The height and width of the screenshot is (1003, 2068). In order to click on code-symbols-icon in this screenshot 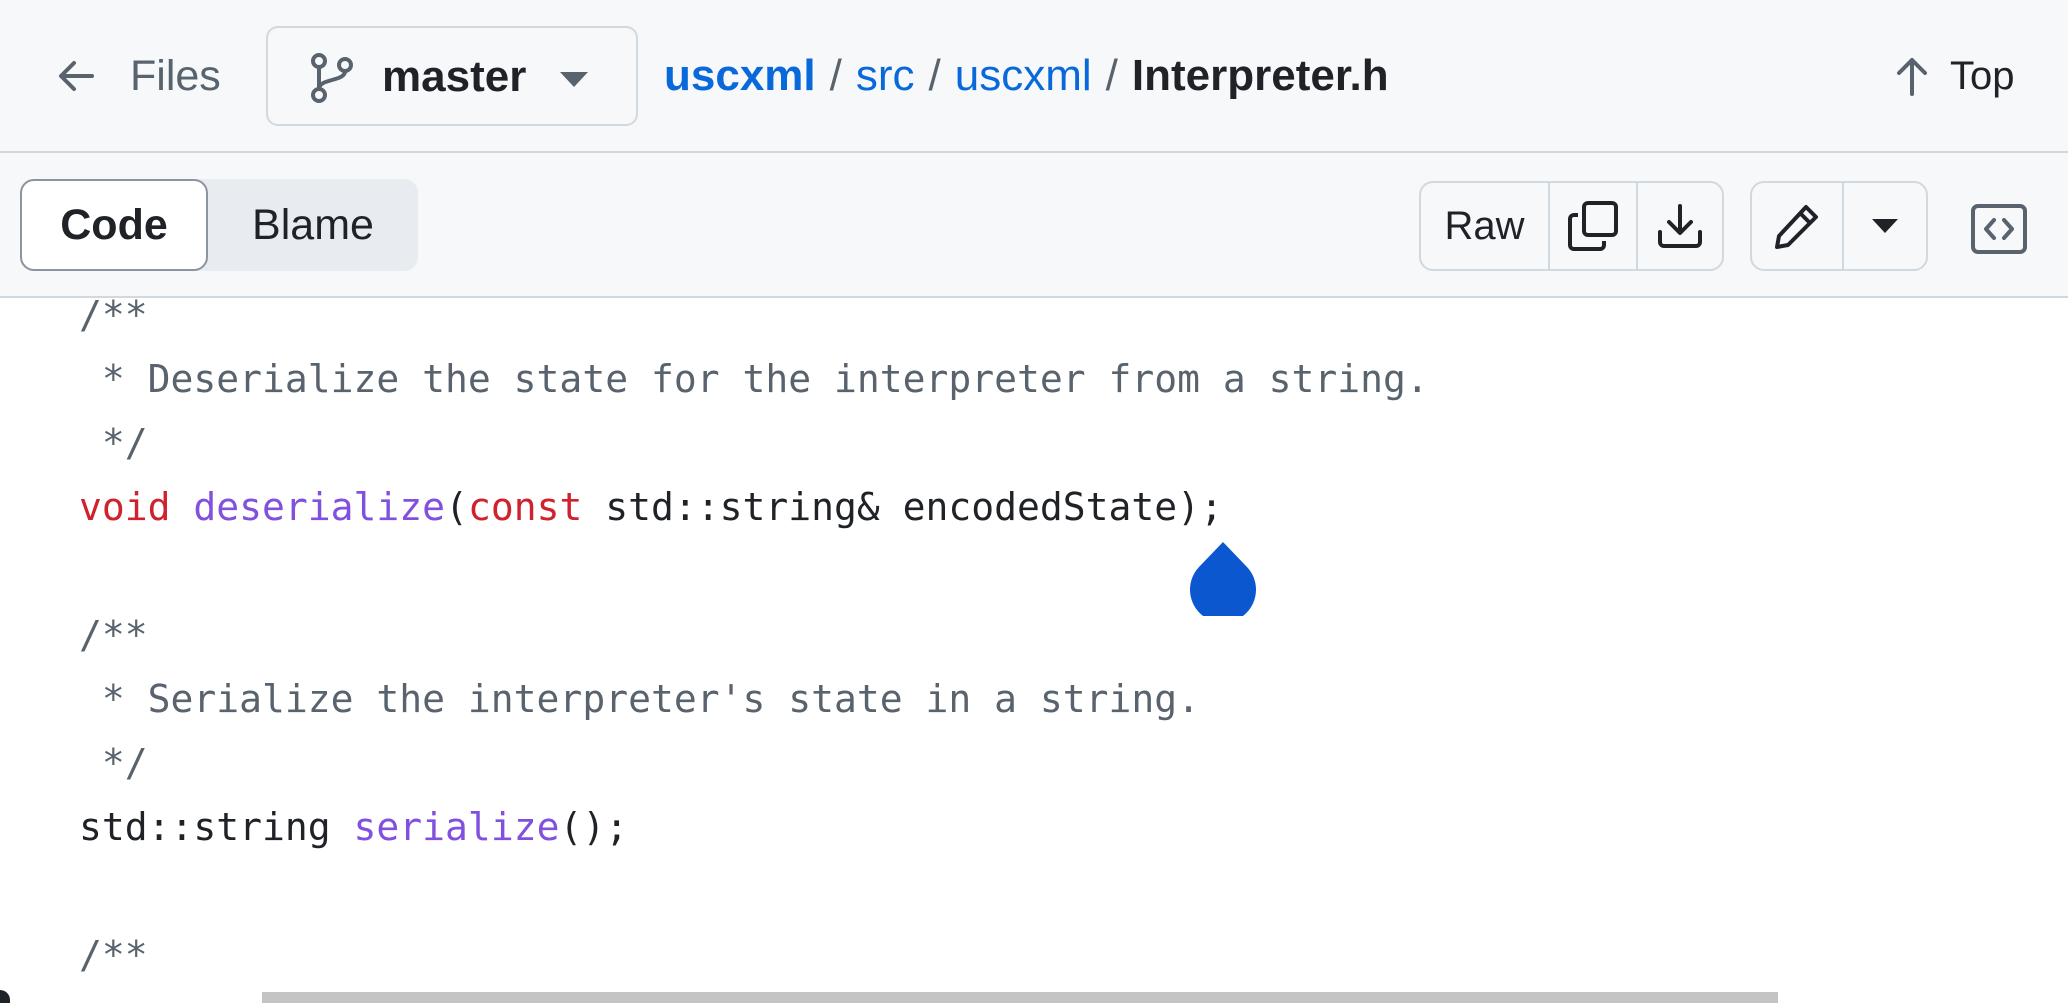, I will do `click(1999, 229)`.